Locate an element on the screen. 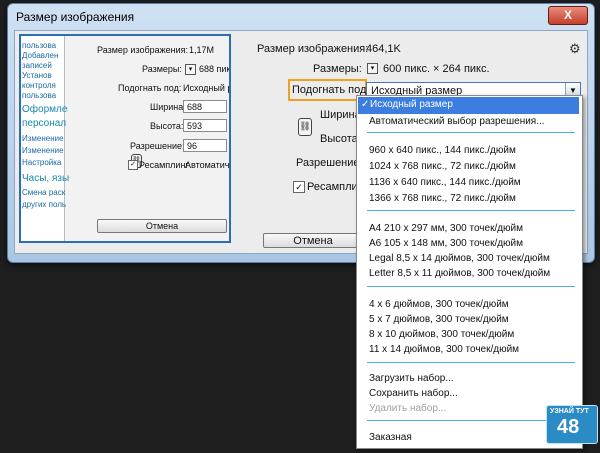 Image resolution: width=600 pixels, height=453 pixels. preview-resample-label: Ресамплинг is located at coordinates (164, 165).